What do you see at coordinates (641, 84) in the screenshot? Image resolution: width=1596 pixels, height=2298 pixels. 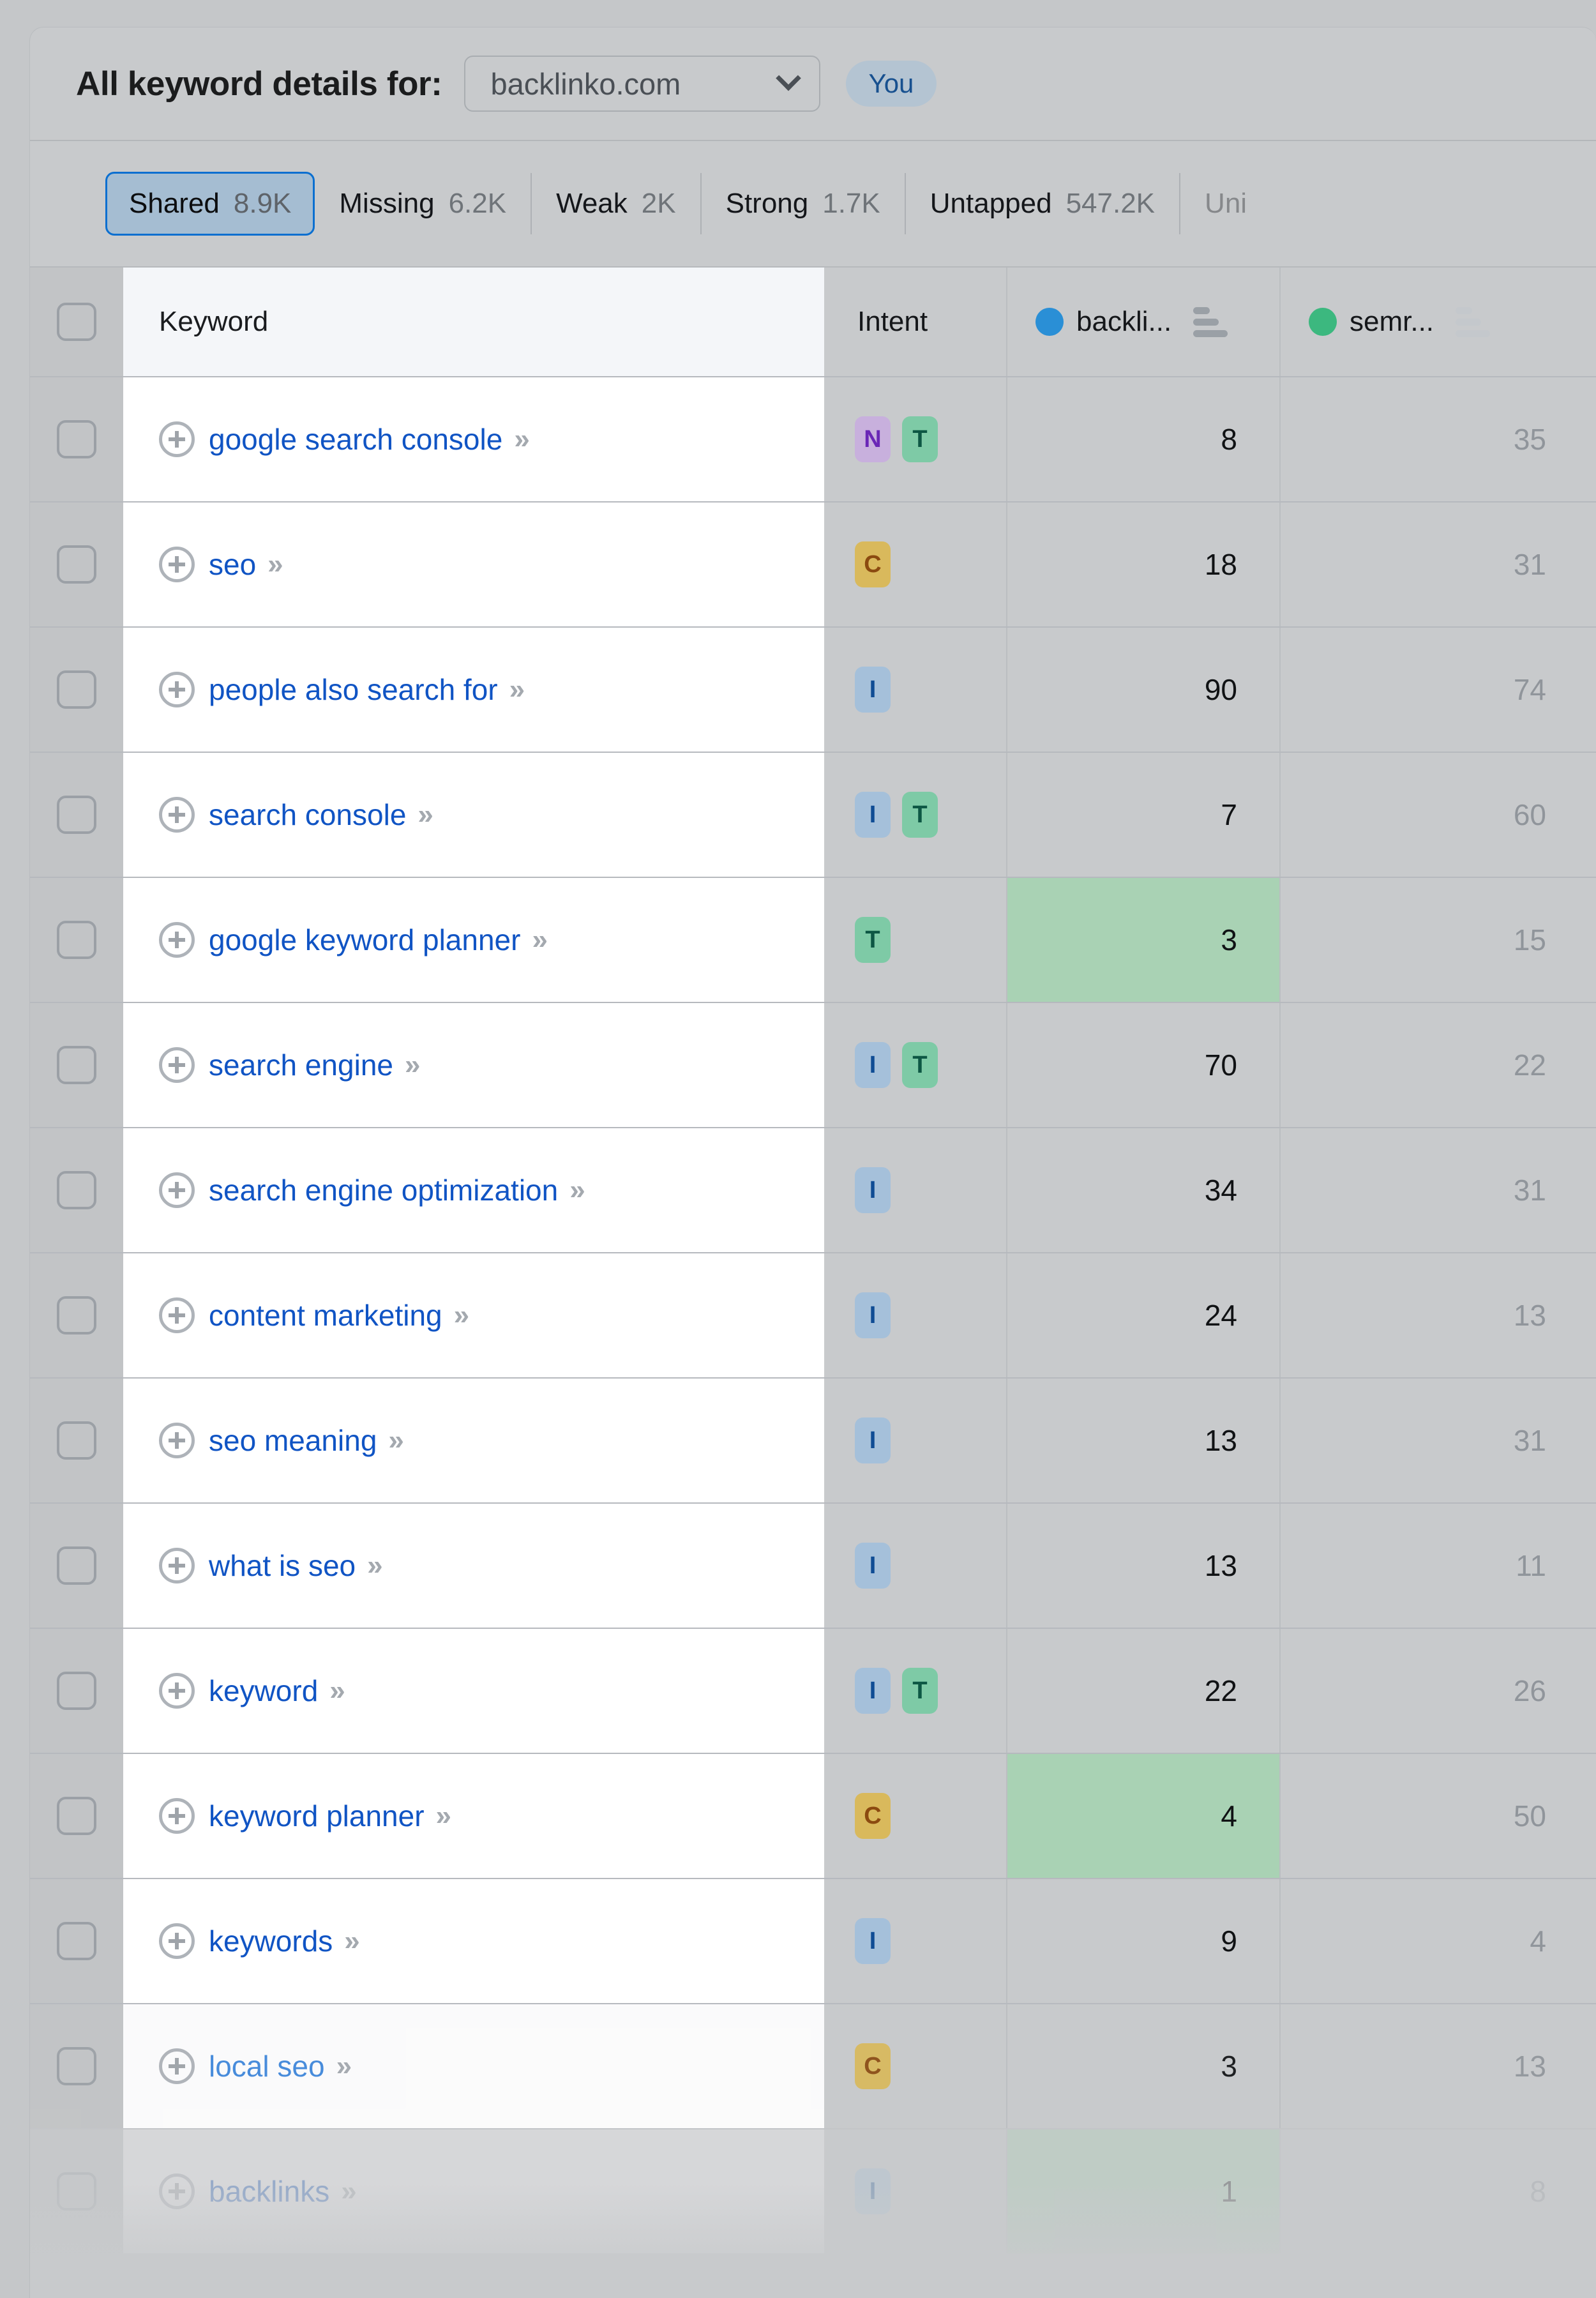 I see `domain-select: backlinko.com` at bounding box center [641, 84].